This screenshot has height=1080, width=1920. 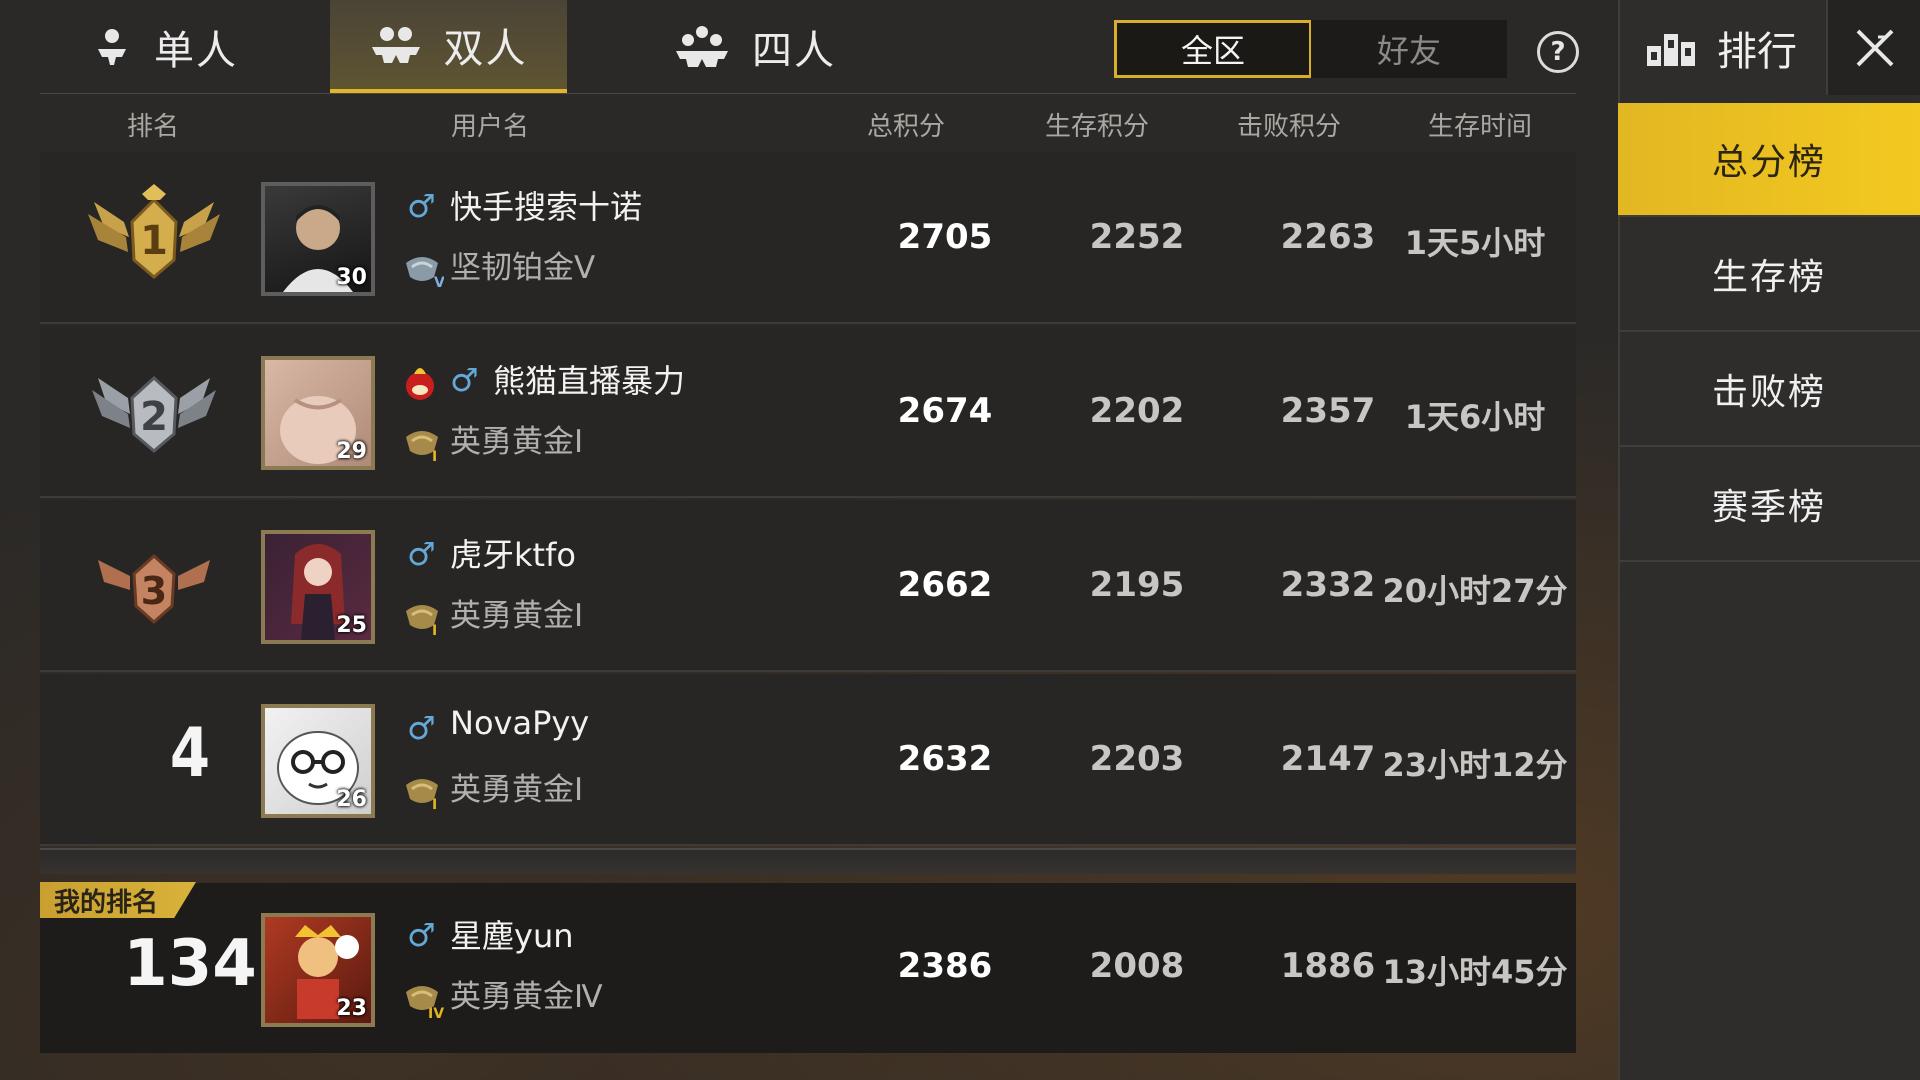 What do you see at coordinates (153, 127) in the screenshot?
I see `column-header-rank: 排名` at bounding box center [153, 127].